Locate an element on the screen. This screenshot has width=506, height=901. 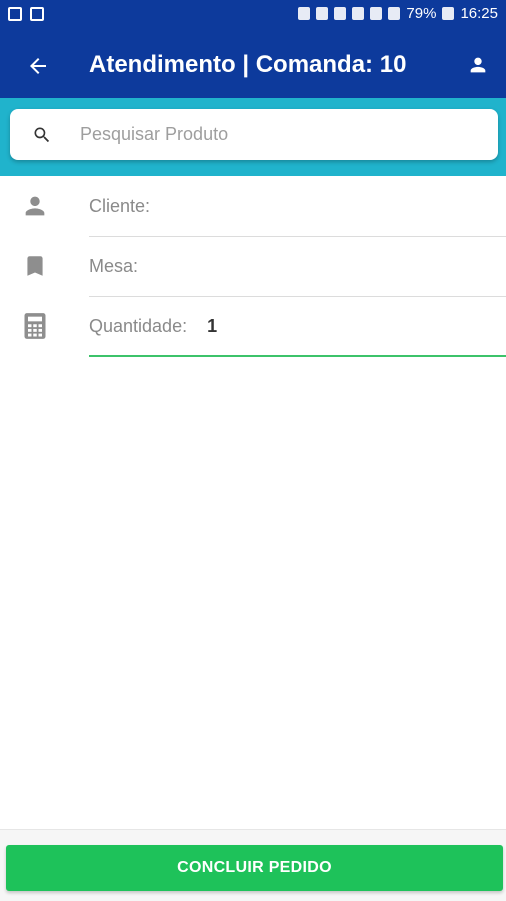
quantidade-label: Quantidade: is located at coordinates (138, 325).